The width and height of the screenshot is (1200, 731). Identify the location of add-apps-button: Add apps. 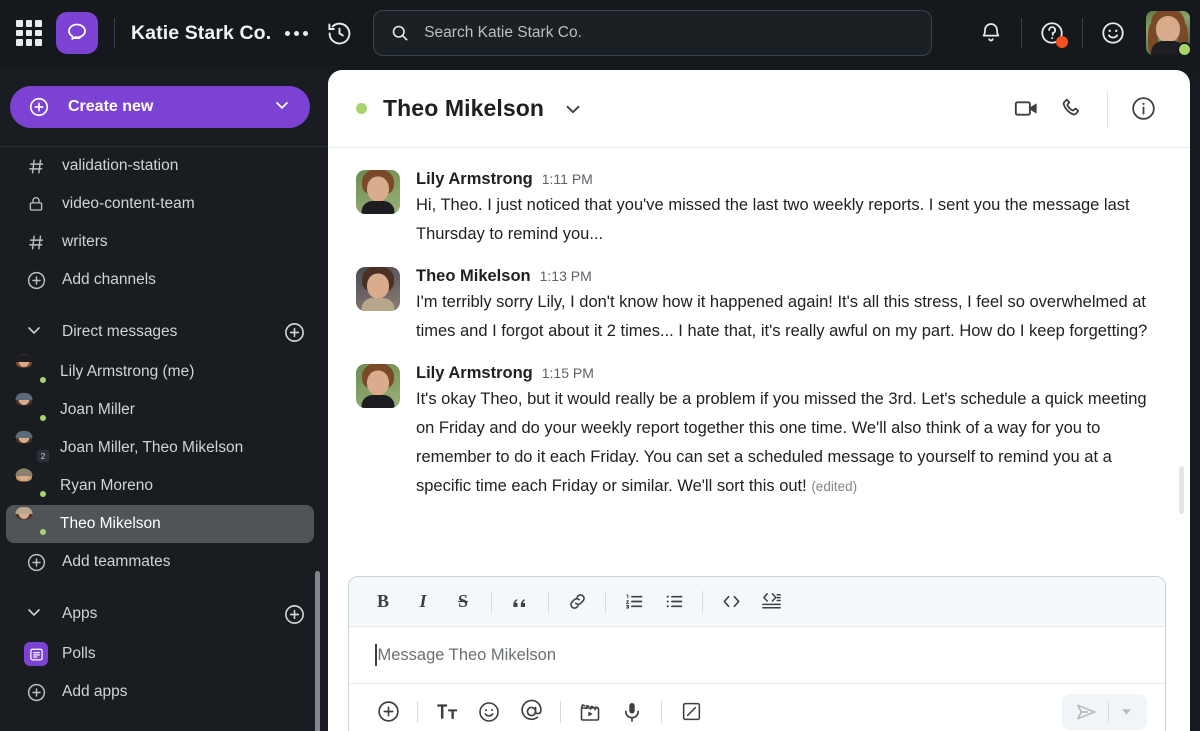
(160, 692).